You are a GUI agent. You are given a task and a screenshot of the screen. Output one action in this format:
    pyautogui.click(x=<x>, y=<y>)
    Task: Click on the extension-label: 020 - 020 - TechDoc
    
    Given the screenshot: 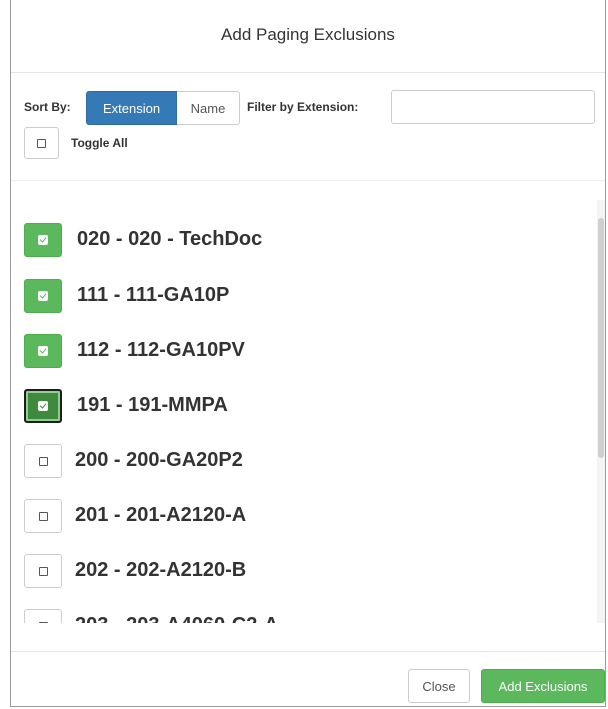 What is the action you would take?
    pyautogui.click(x=170, y=239)
    